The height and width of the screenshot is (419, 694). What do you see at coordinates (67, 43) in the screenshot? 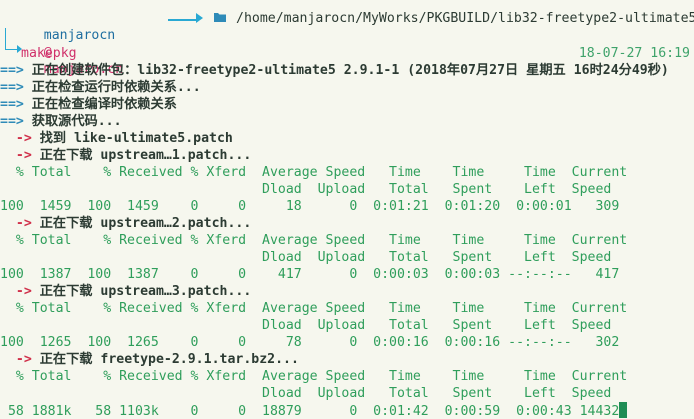
I see `prompt-line: manjarocn @ manjaro.cn` at bounding box center [67, 43].